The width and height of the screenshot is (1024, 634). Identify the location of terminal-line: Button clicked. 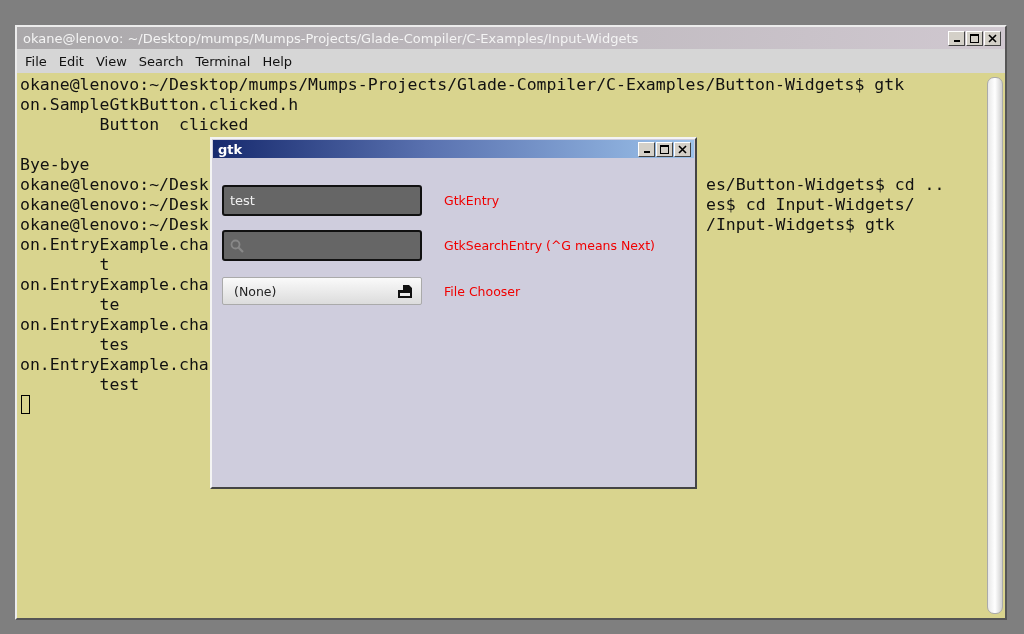
(173, 124).